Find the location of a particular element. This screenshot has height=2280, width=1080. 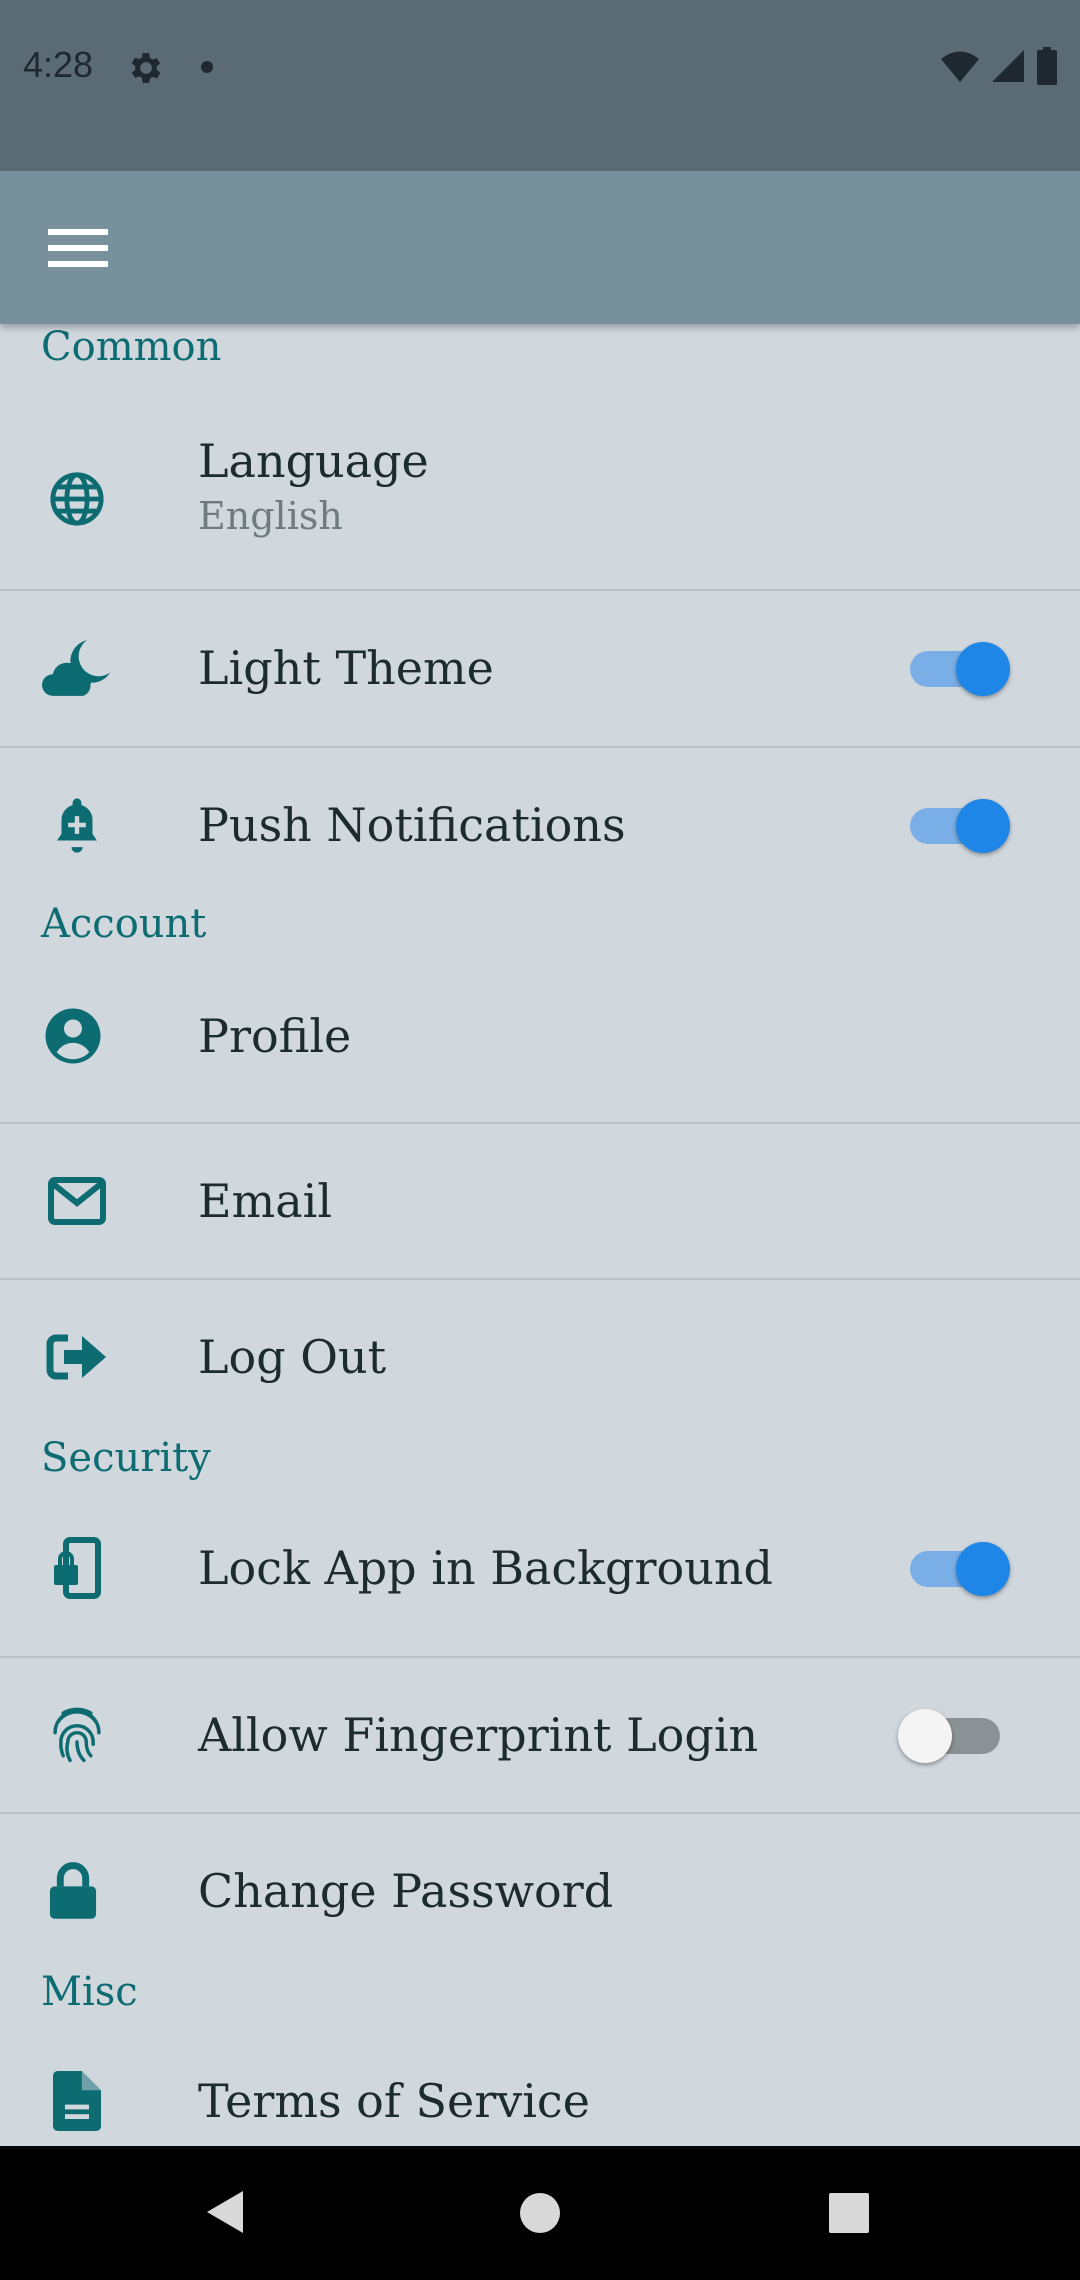

terms-label: Terms of Service is located at coordinates (394, 2101).